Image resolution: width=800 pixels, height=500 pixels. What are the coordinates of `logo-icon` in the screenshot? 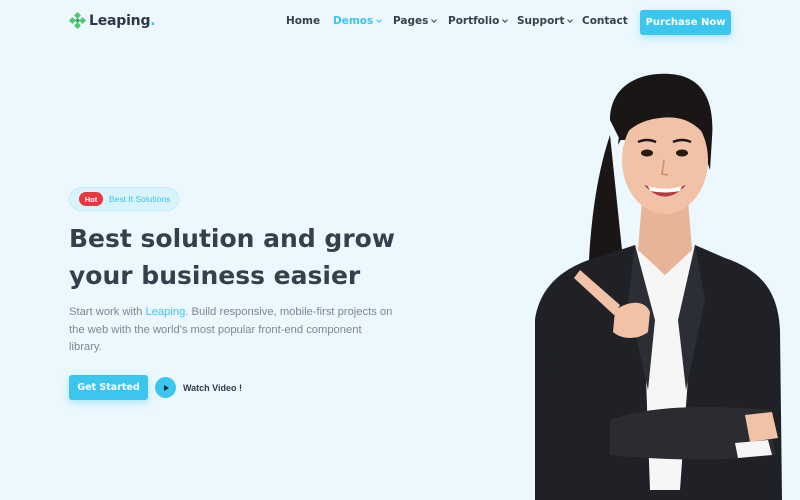 It's located at (77, 20).